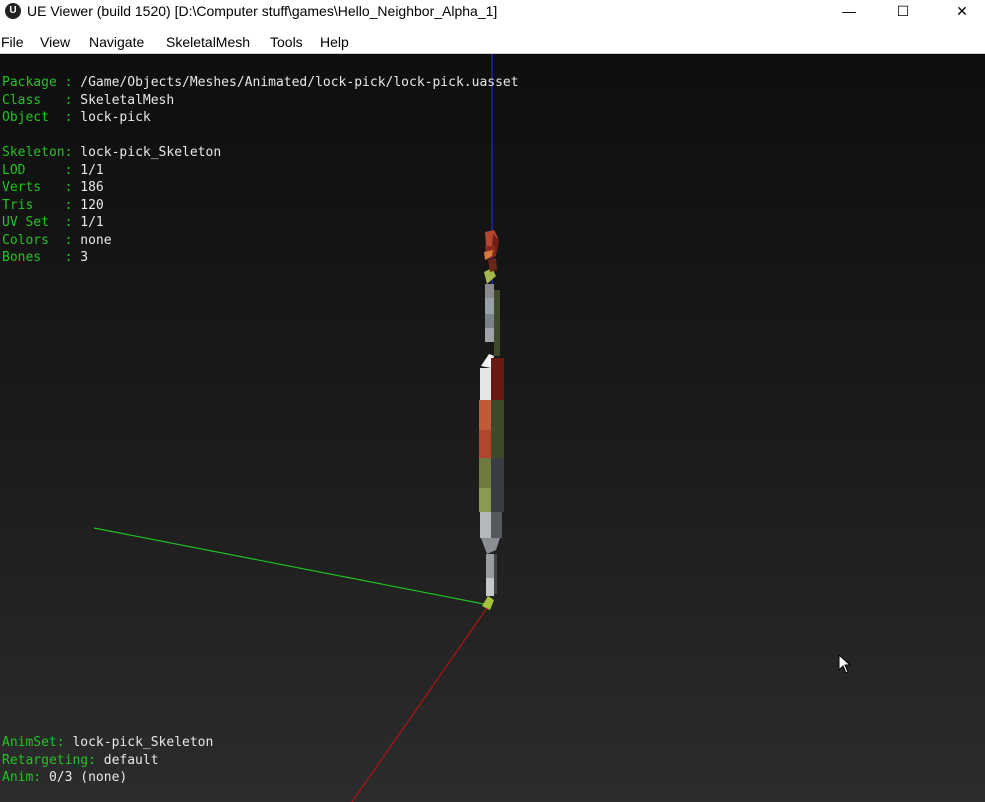  What do you see at coordinates (962, 11) in the screenshot?
I see `close-button: ✕` at bounding box center [962, 11].